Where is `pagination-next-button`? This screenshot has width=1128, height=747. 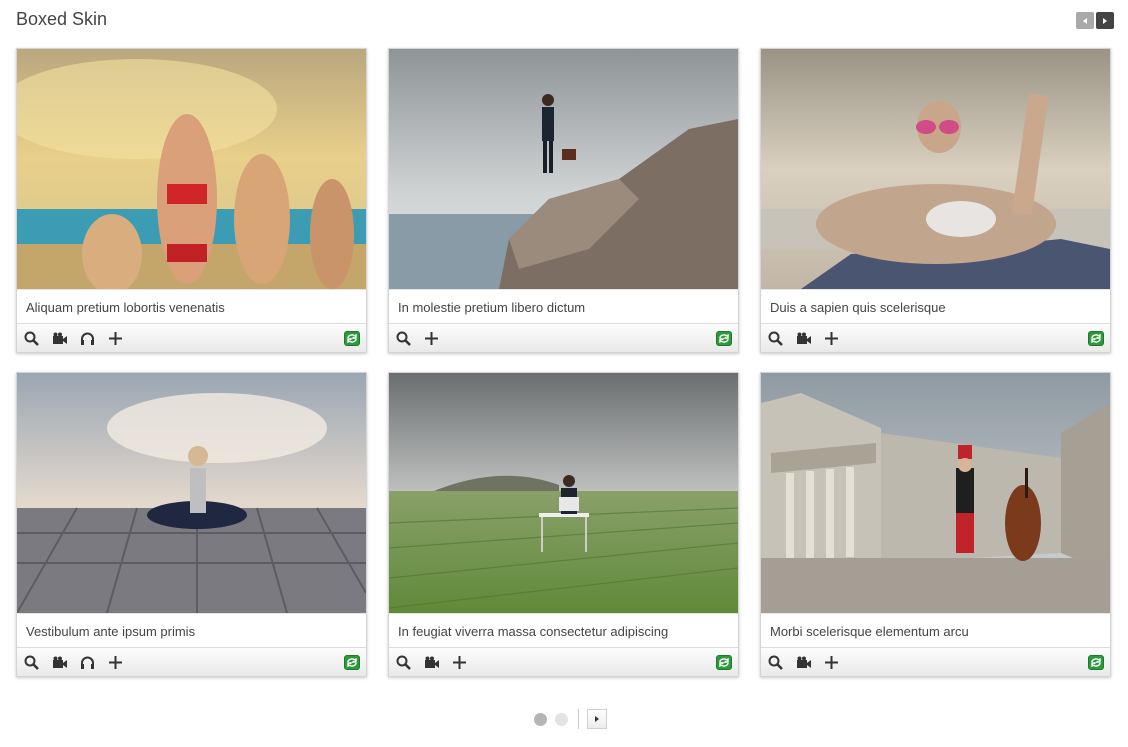 pagination-next-button is located at coordinates (597, 719).